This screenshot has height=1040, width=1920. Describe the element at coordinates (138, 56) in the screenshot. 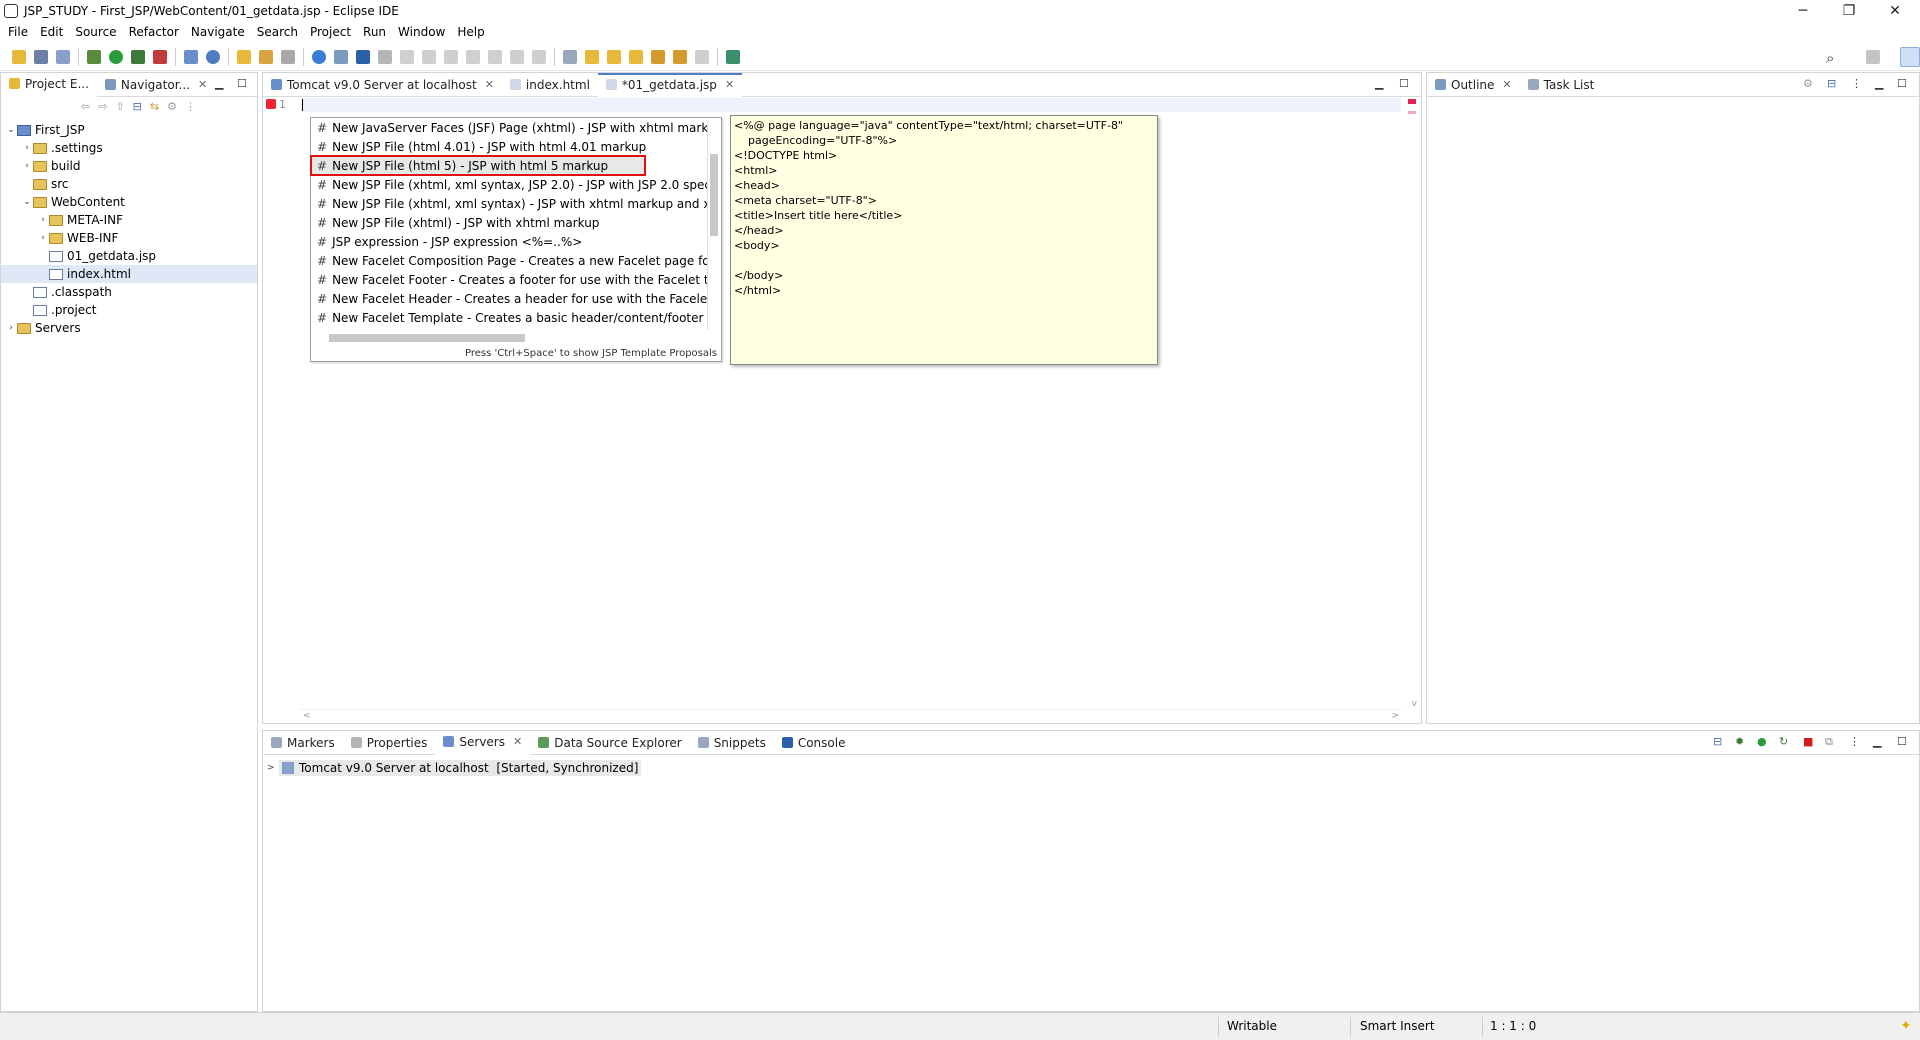

I see `coverage-icon` at that location.